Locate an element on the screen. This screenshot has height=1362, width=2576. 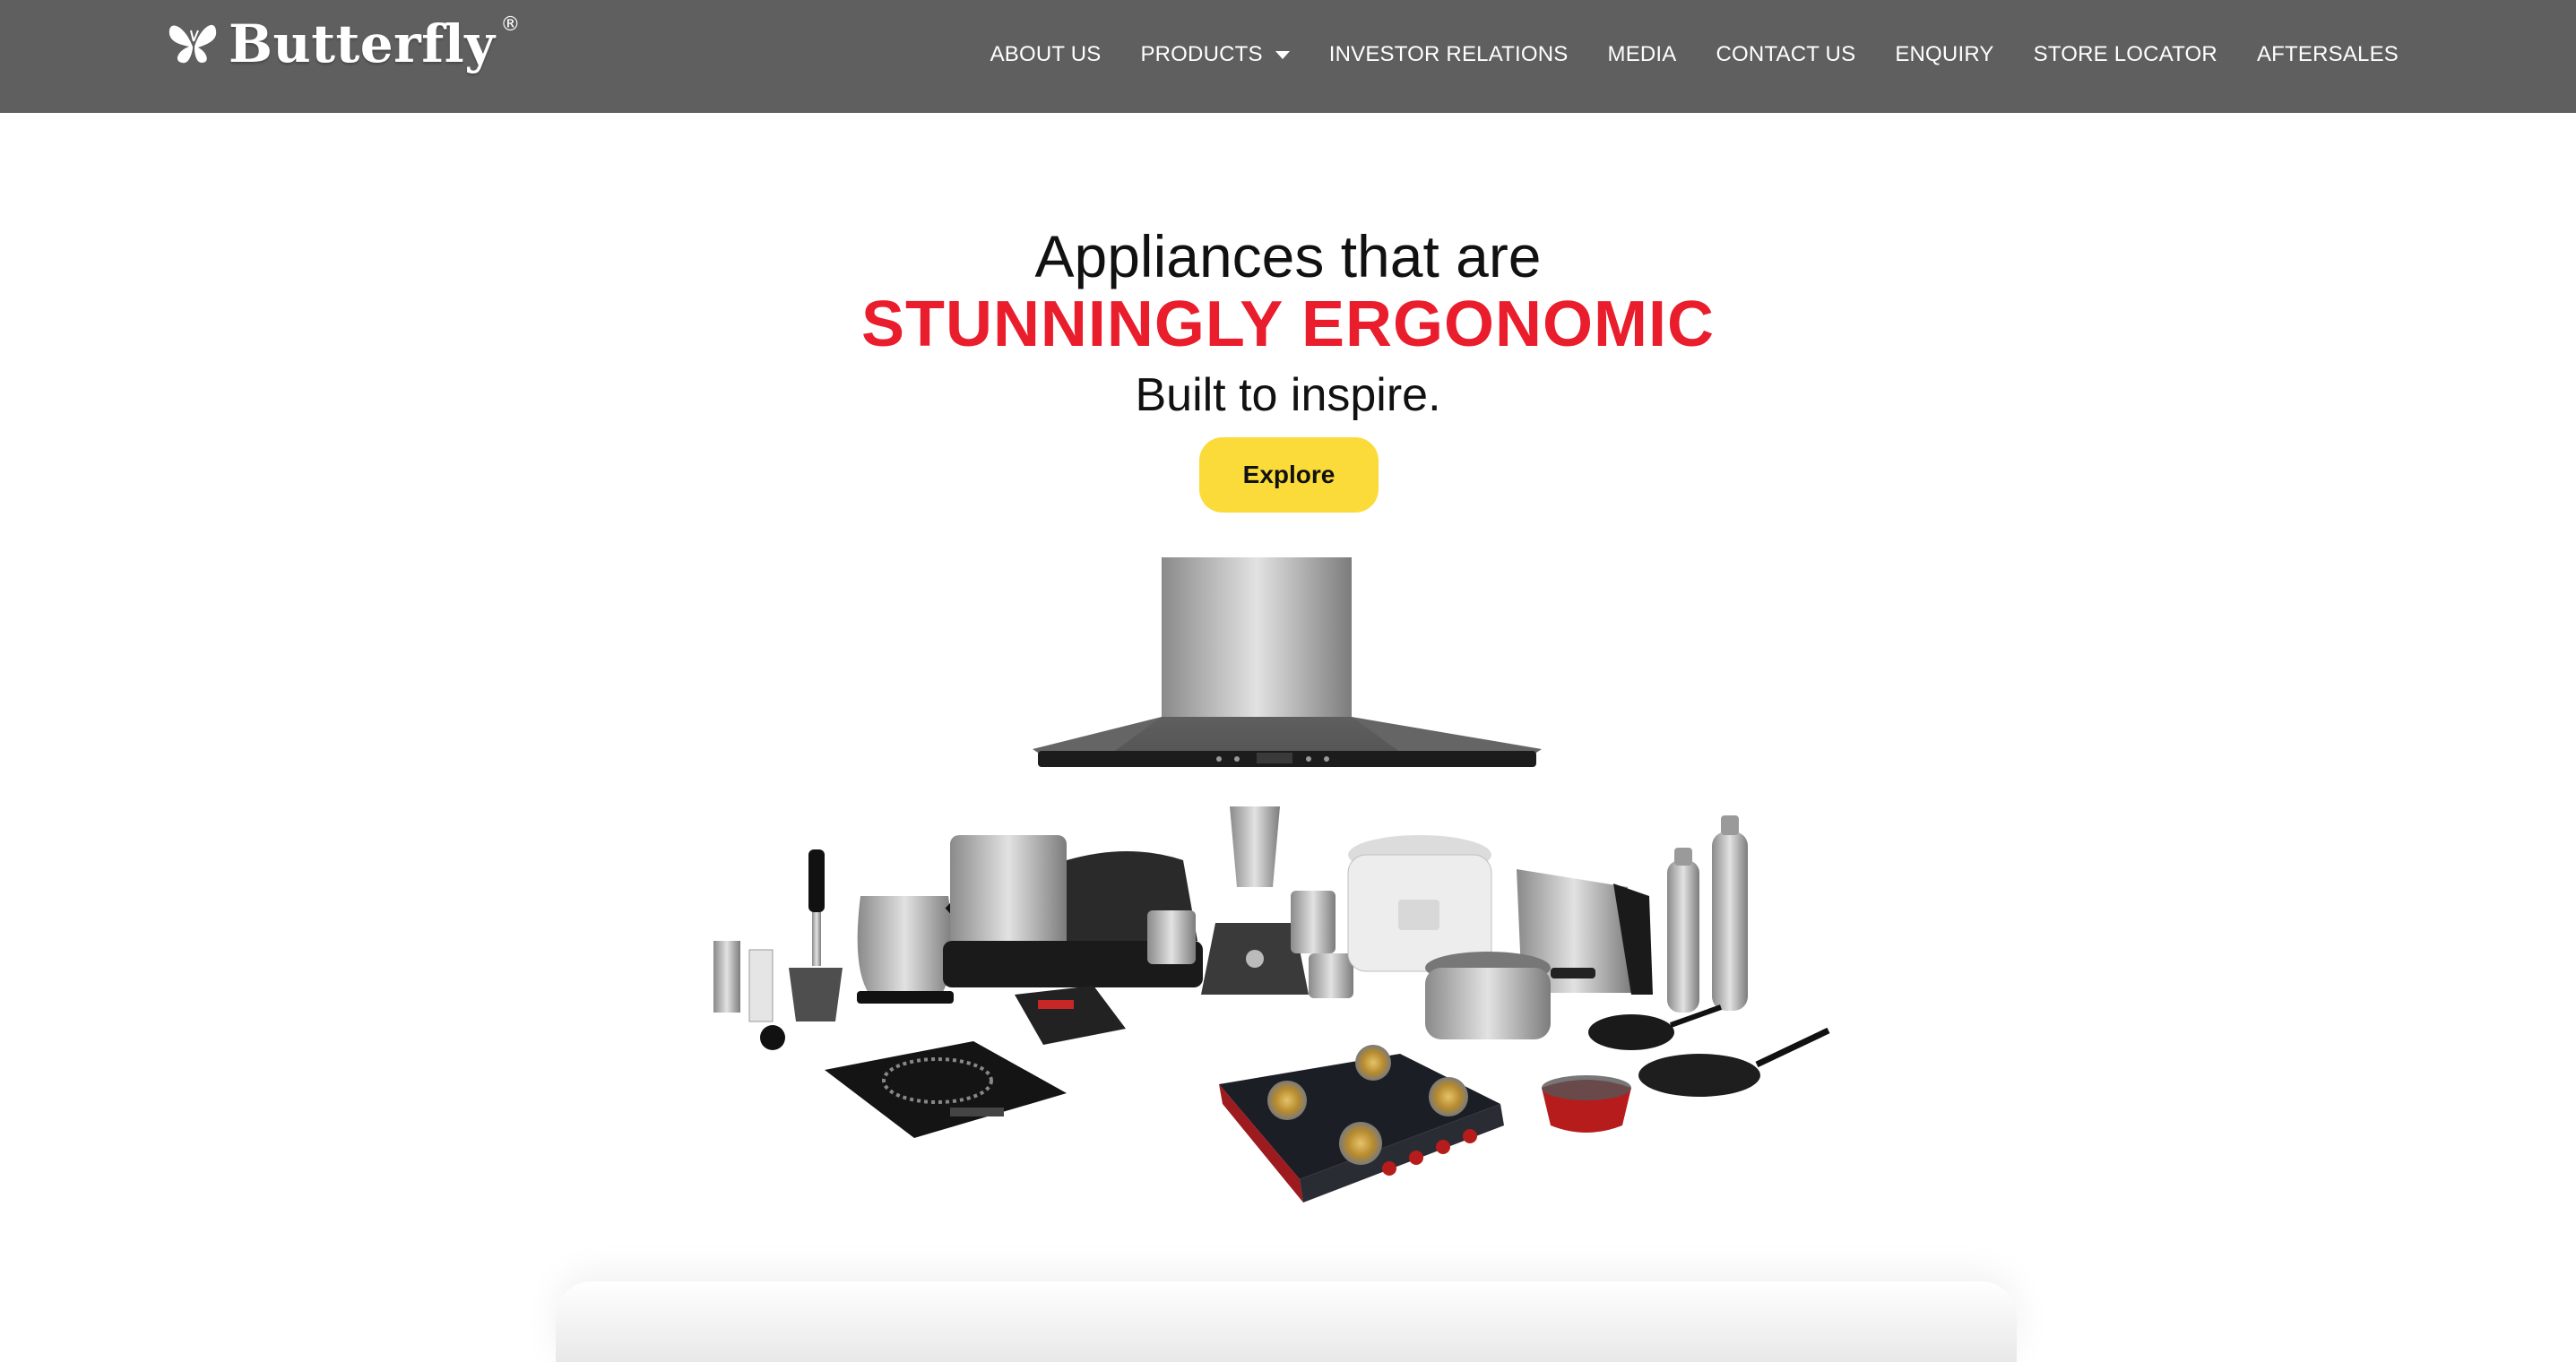
nav-products: PRODUCTS is located at coordinates (1215, 54).